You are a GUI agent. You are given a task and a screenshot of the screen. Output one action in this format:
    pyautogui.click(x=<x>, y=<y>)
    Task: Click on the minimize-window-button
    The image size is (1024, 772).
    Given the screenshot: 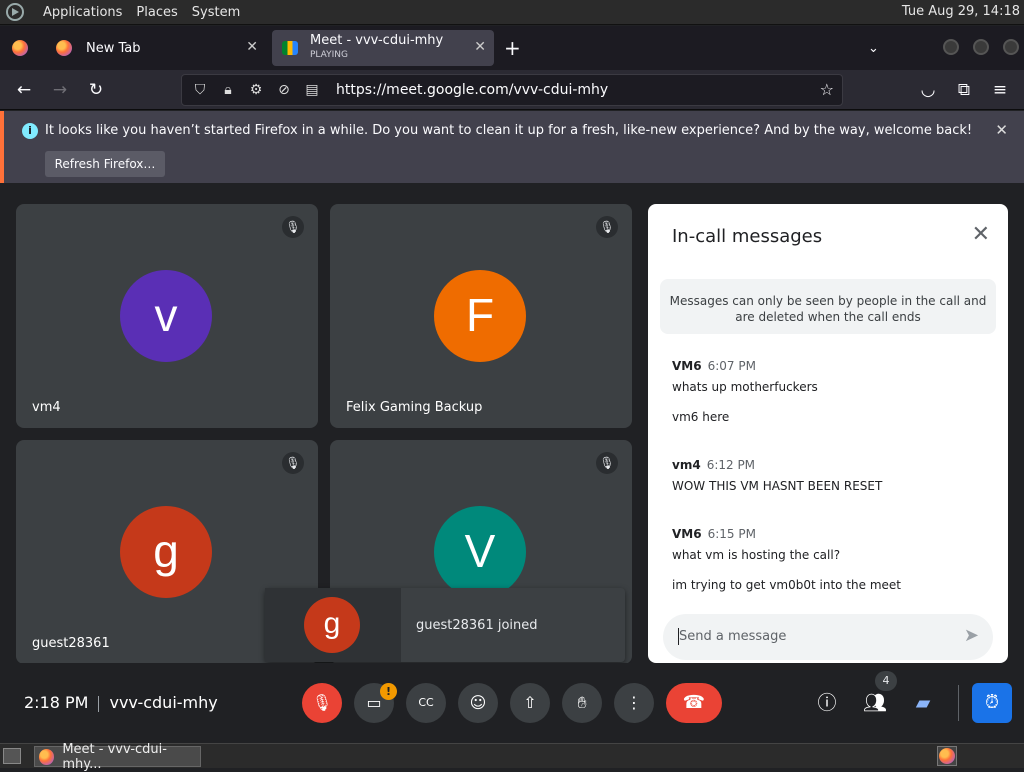 What is the action you would take?
    pyautogui.click(x=951, y=47)
    